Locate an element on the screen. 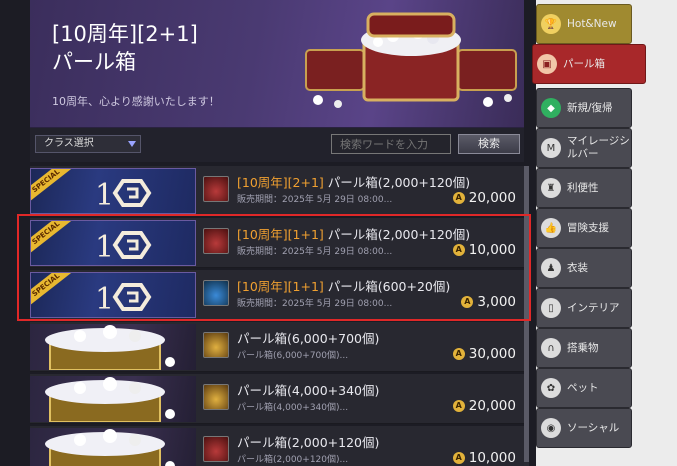  tab-label: ソーシャル is located at coordinates (593, 427).